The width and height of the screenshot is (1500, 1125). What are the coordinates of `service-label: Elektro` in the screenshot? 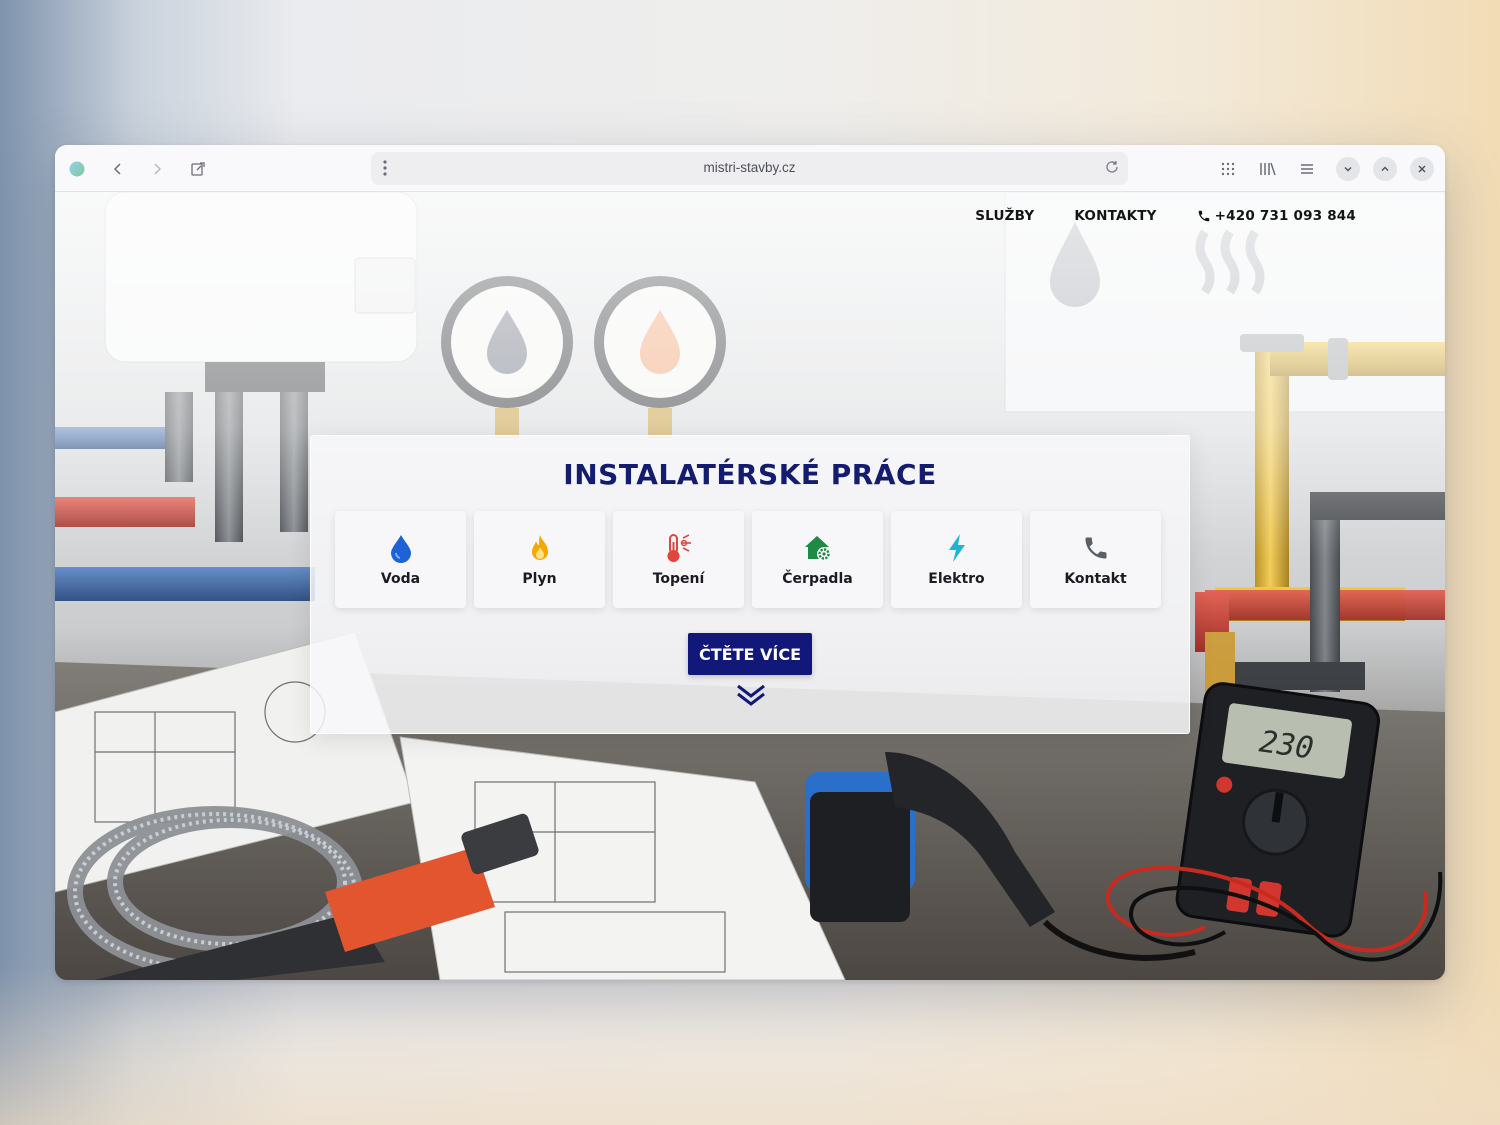 It's located at (956, 579).